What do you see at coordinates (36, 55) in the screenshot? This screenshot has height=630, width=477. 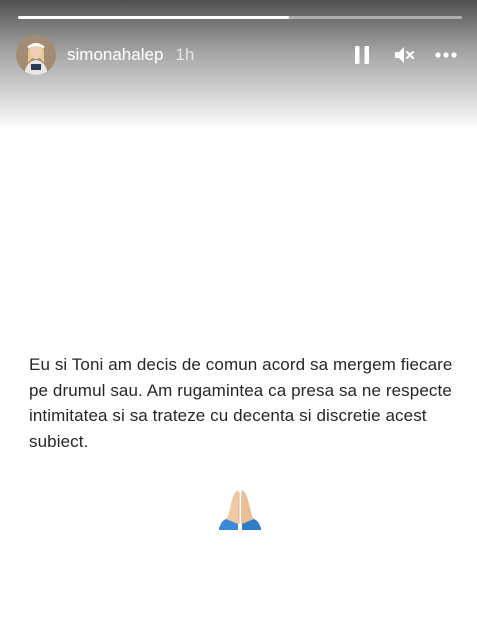 I see `avatar` at bounding box center [36, 55].